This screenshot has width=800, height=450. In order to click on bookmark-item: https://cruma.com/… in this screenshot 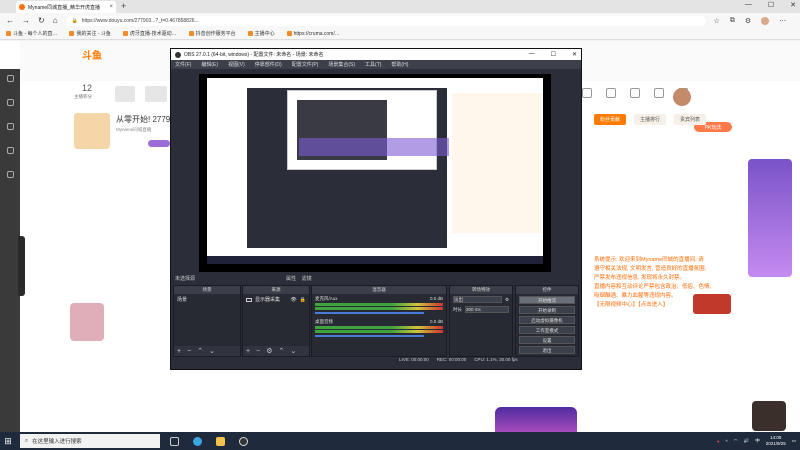, I will do `click(313, 34)`.